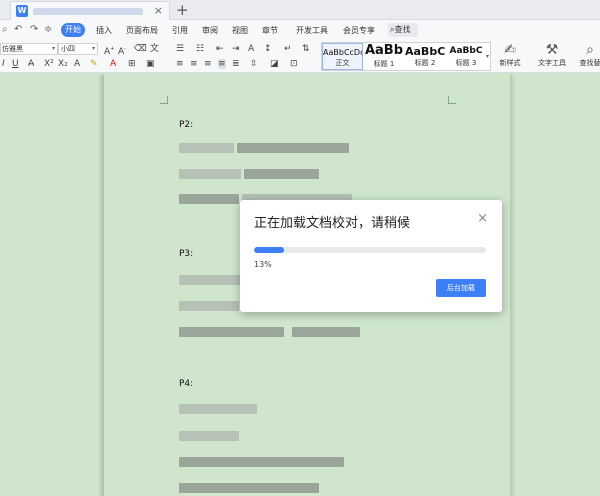  I want to click on subscript-icon: X₂, so click(63, 64).